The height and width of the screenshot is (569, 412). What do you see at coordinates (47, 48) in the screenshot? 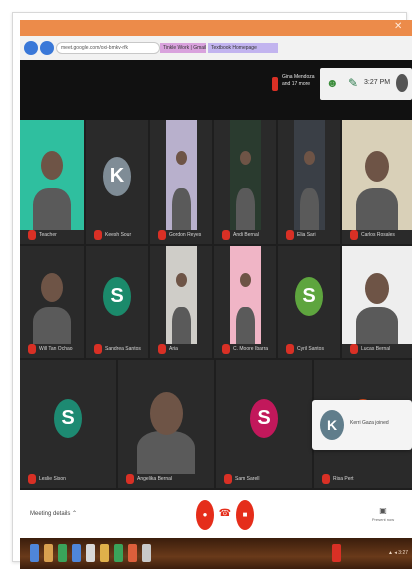
I see `forward-button` at bounding box center [47, 48].